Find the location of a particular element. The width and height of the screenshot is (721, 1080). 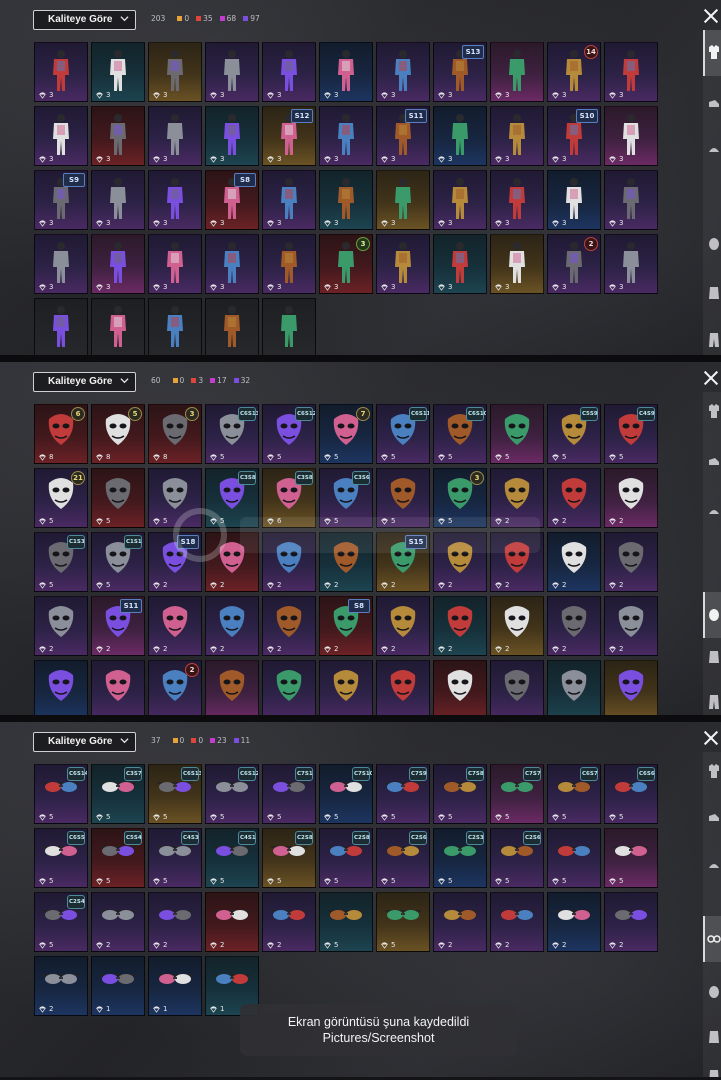

glasses-icon is located at coordinates (712, 939).